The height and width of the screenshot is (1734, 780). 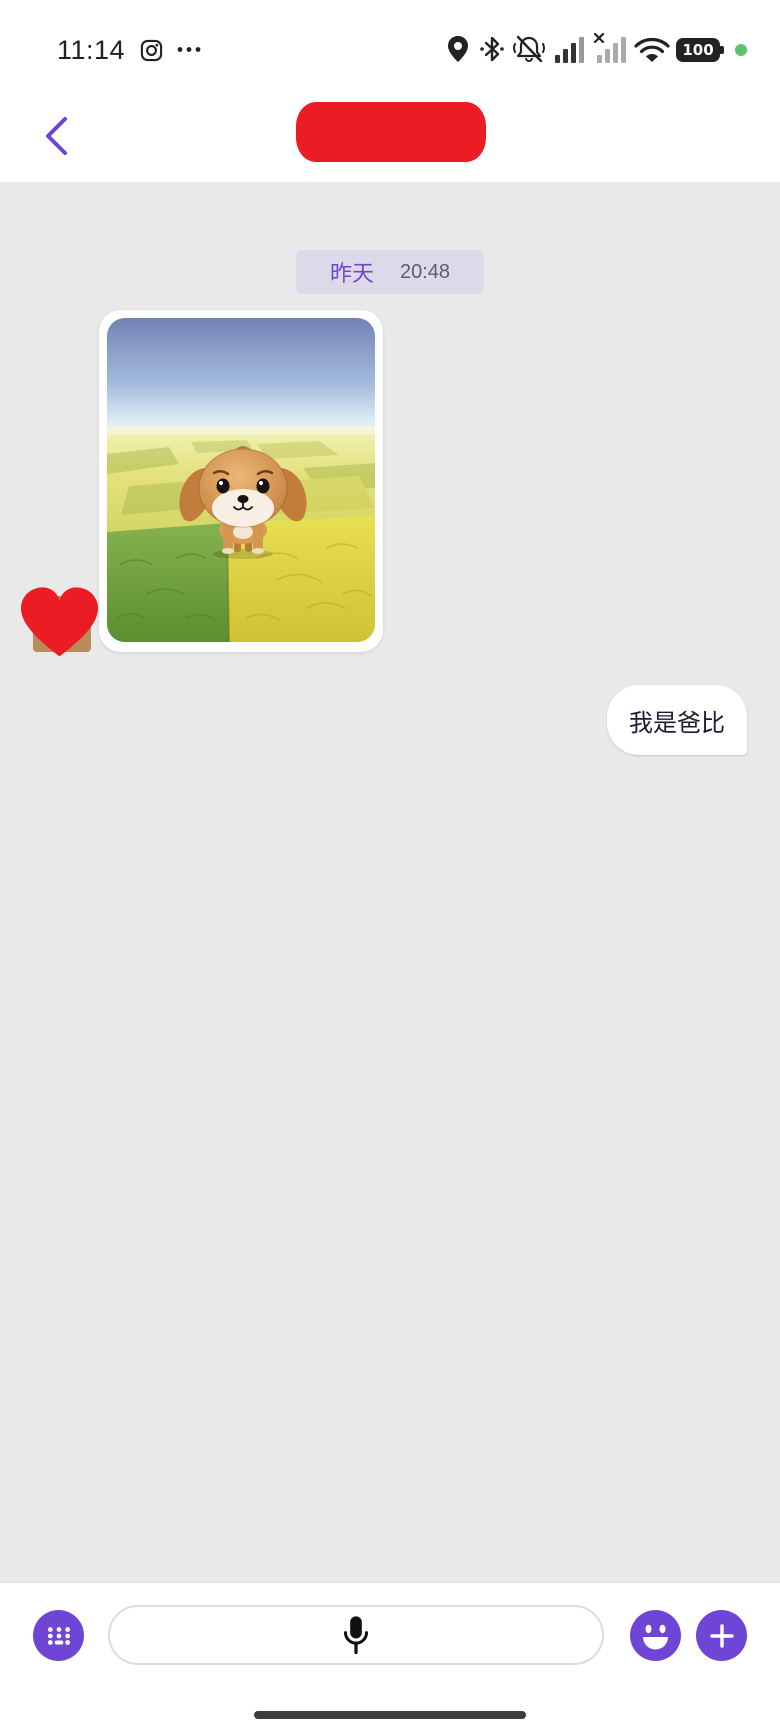 I want to click on emoji-icon, so click(x=655, y=1637).